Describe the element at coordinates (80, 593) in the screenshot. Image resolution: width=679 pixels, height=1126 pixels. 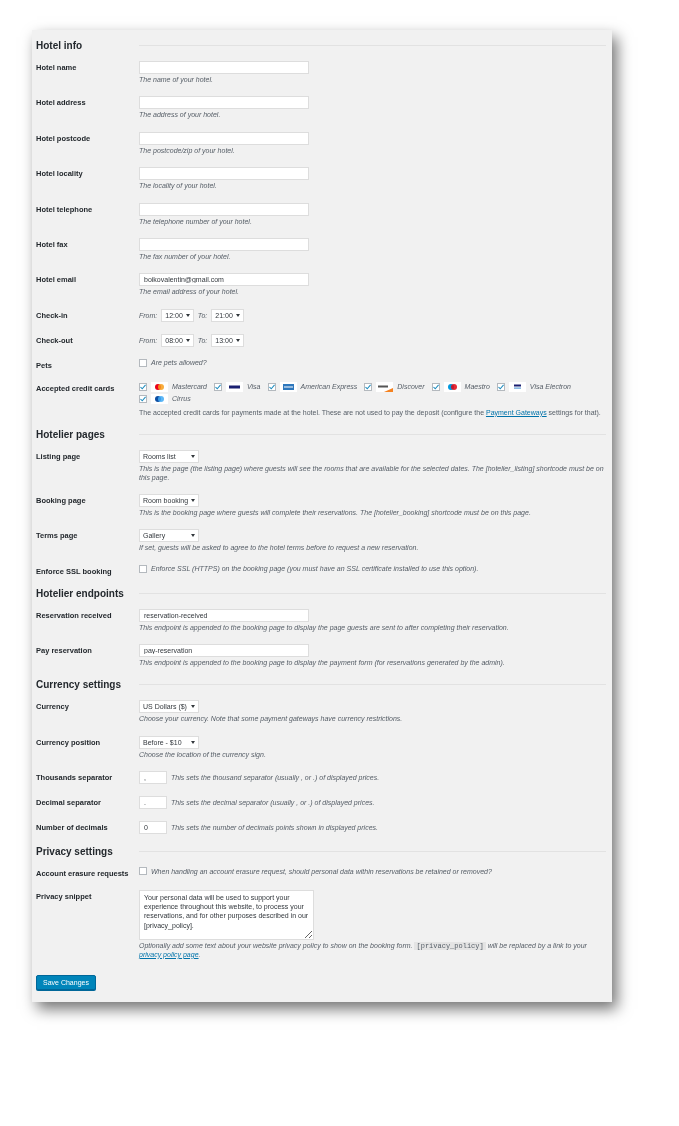
I see `section-heading: Hotelier endpoints` at that location.